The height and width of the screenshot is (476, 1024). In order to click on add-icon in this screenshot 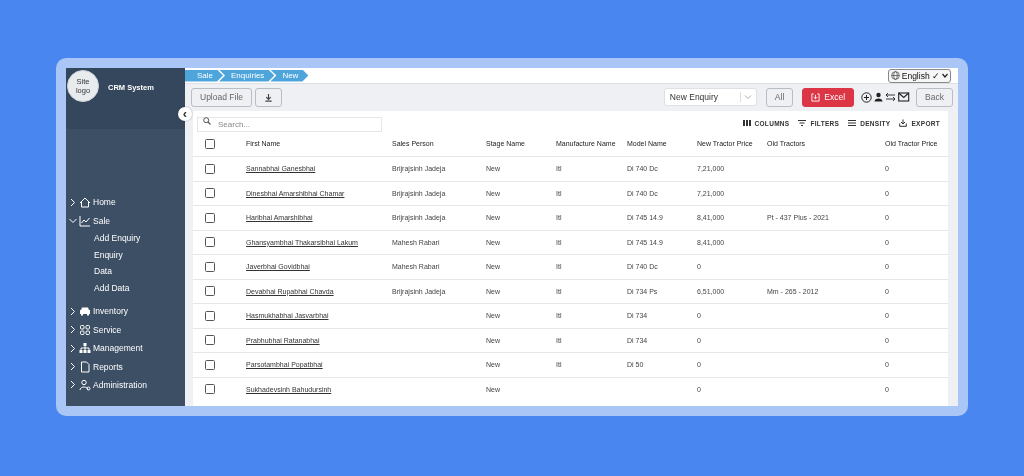, I will do `click(867, 97)`.